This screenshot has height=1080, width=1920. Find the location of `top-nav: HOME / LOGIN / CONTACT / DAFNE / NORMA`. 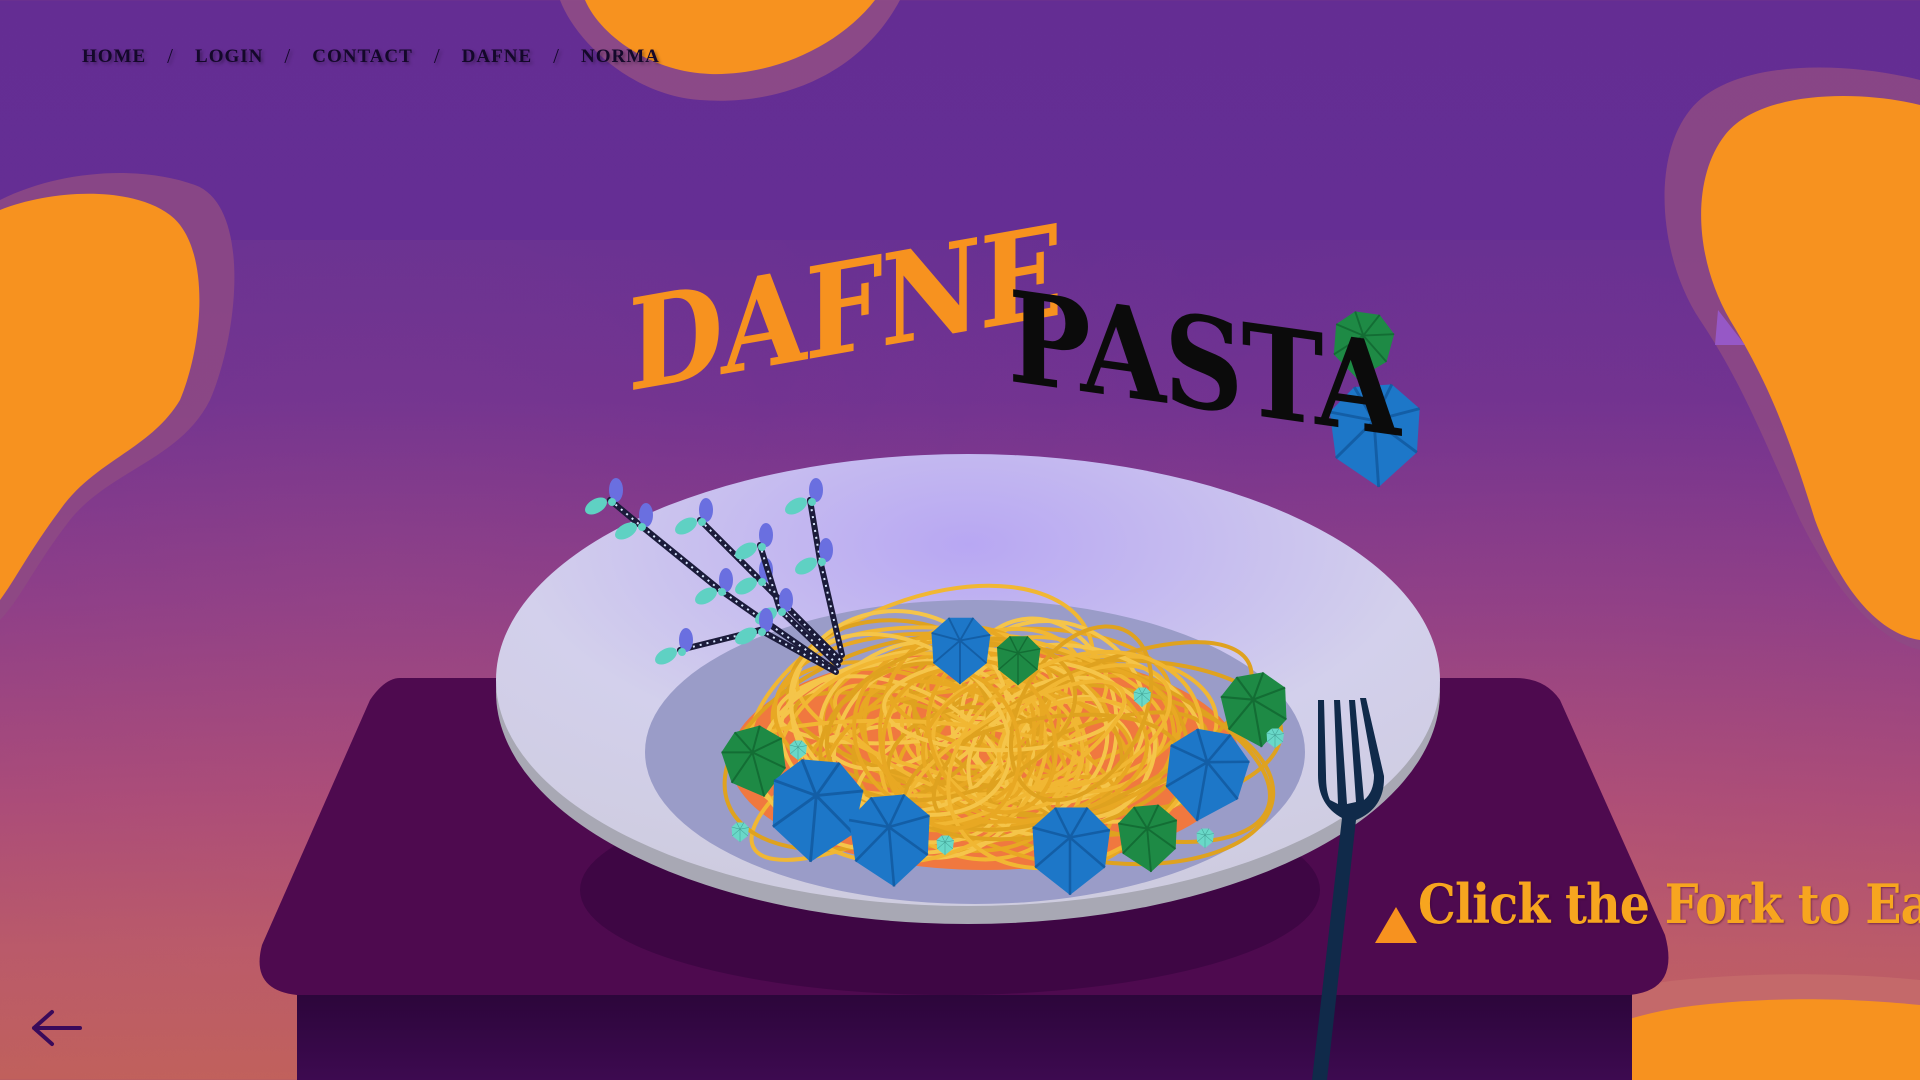

top-nav: HOME / LOGIN / CONTACT / DAFNE / NORMA is located at coordinates (371, 56).